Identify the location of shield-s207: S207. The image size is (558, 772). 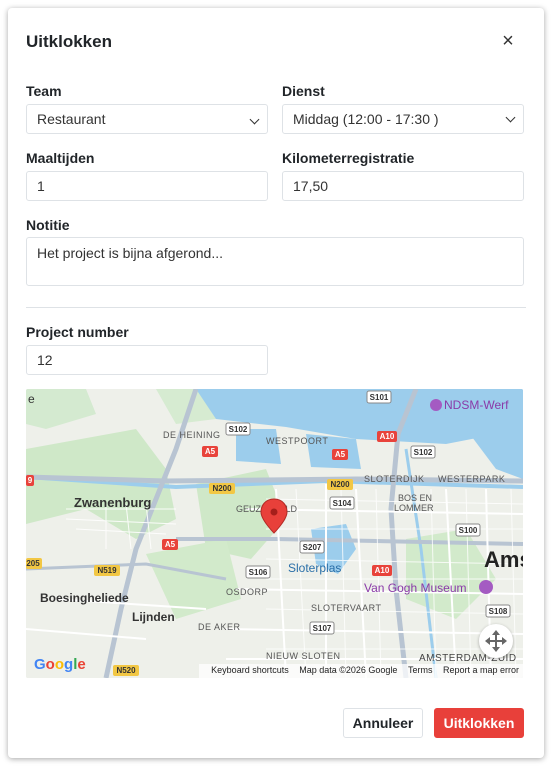
(312, 547).